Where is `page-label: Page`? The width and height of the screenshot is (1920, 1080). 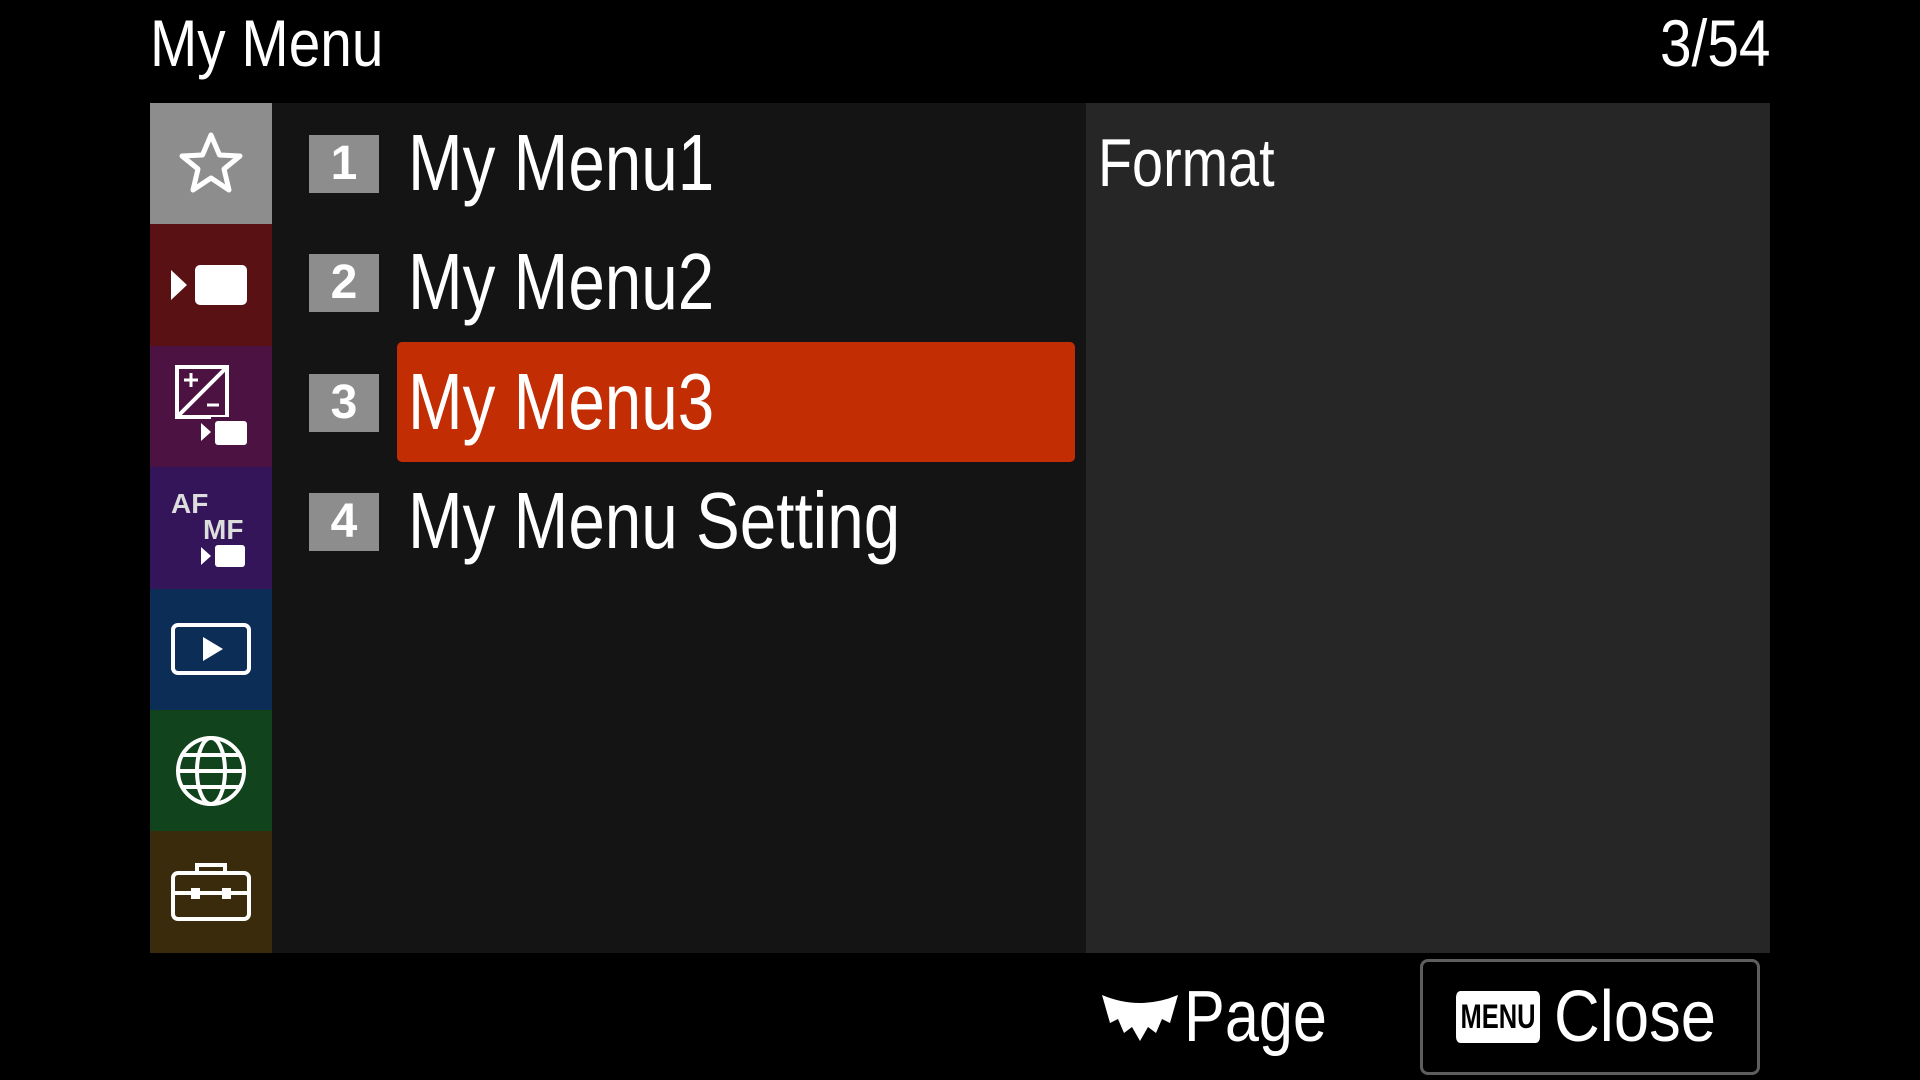
page-label: Page is located at coordinates (1255, 1017).